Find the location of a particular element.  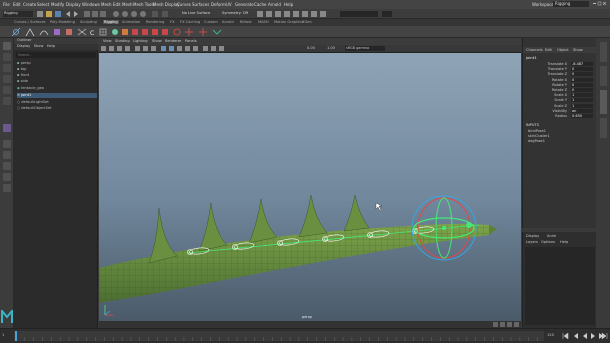

select-tool-icon is located at coordinates (7, 46).